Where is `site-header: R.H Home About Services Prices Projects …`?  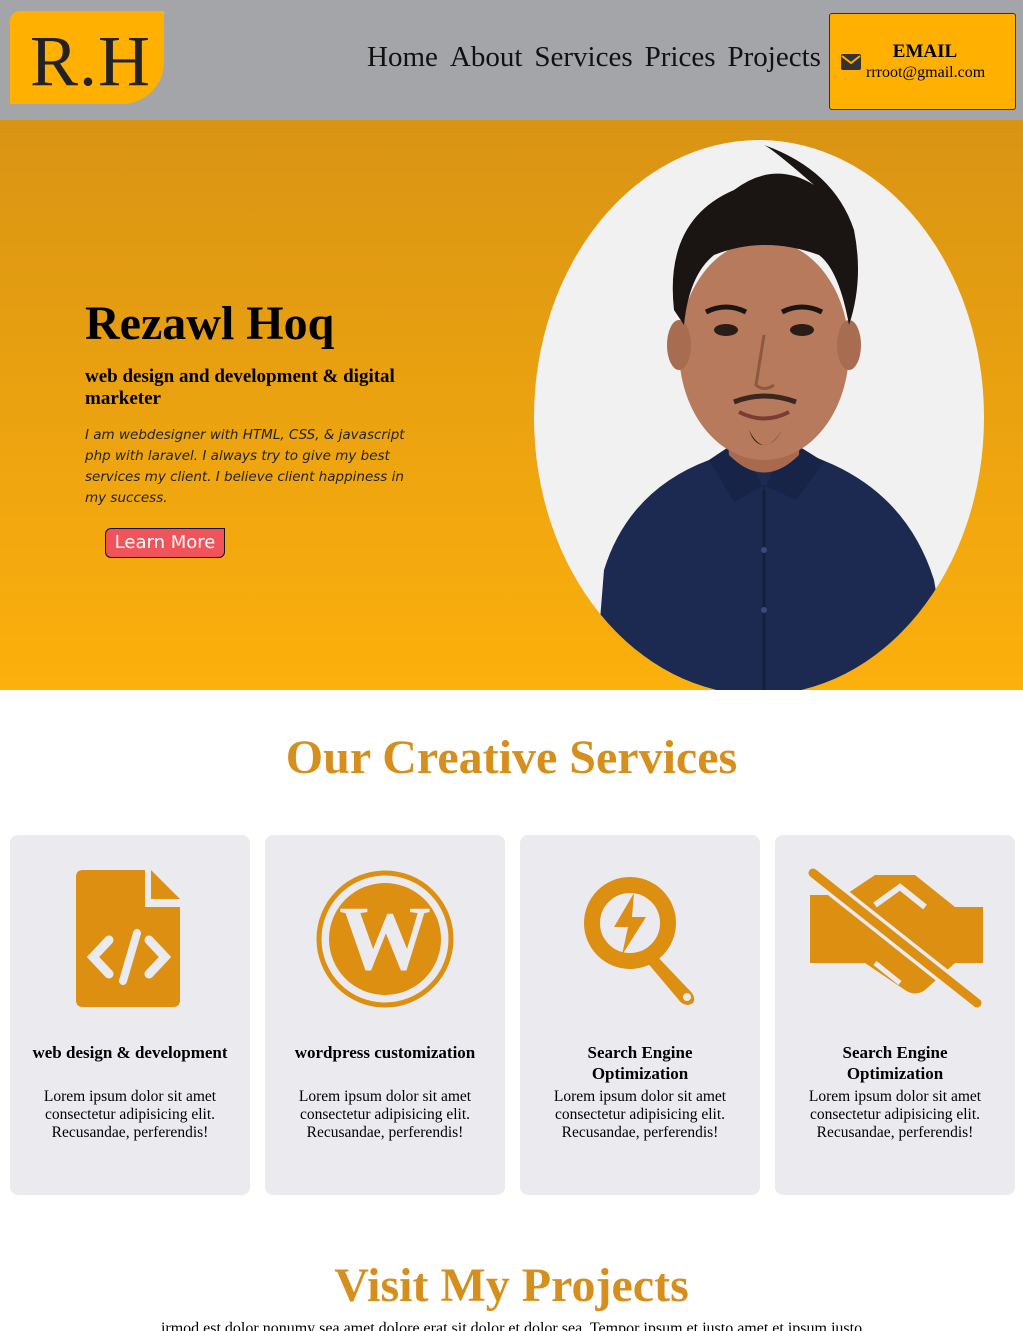
site-header: R.H Home About Services Prices Projects … is located at coordinates (511, 60).